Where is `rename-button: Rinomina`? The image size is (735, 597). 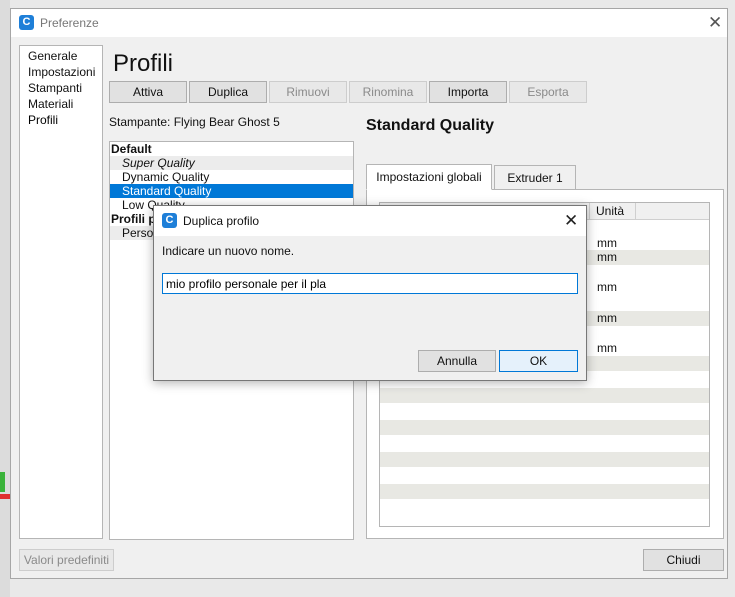
rename-button: Rinomina is located at coordinates (388, 92).